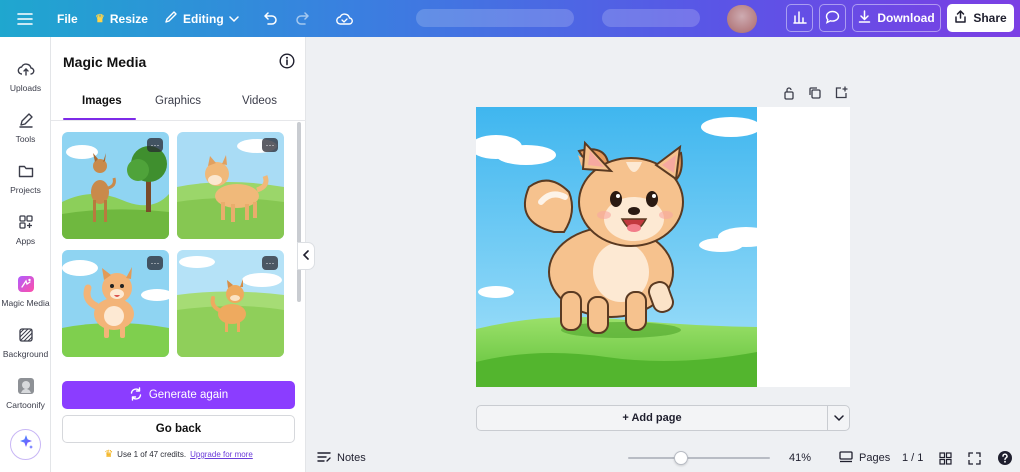 This screenshot has width=1020, height=472. Describe the element at coordinates (136, 395) in the screenshot. I see `refresh-icon` at that location.